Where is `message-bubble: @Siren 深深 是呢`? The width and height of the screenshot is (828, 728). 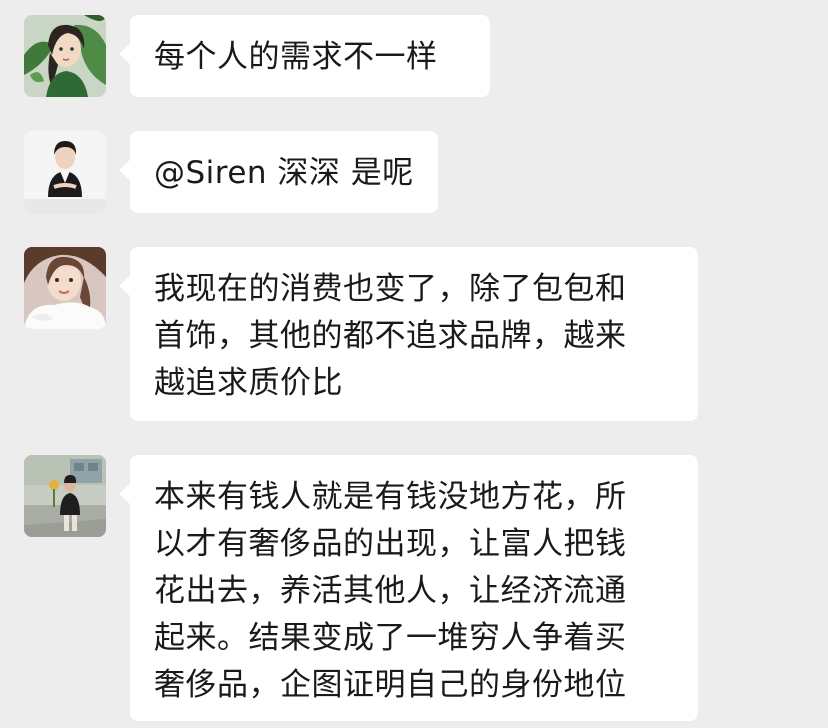
message-bubble: @Siren 深深 是呢 is located at coordinates (278, 172).